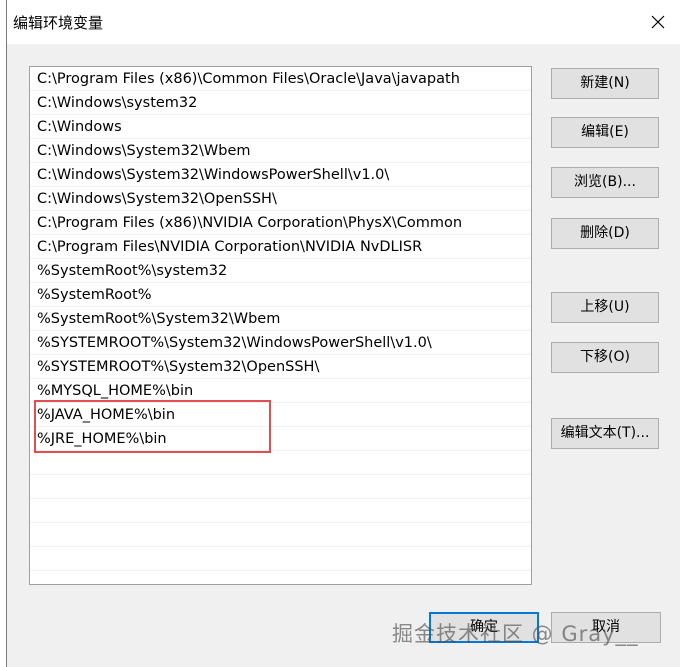  I want to click on edit-button: 编辑(E), so click(605, 132).